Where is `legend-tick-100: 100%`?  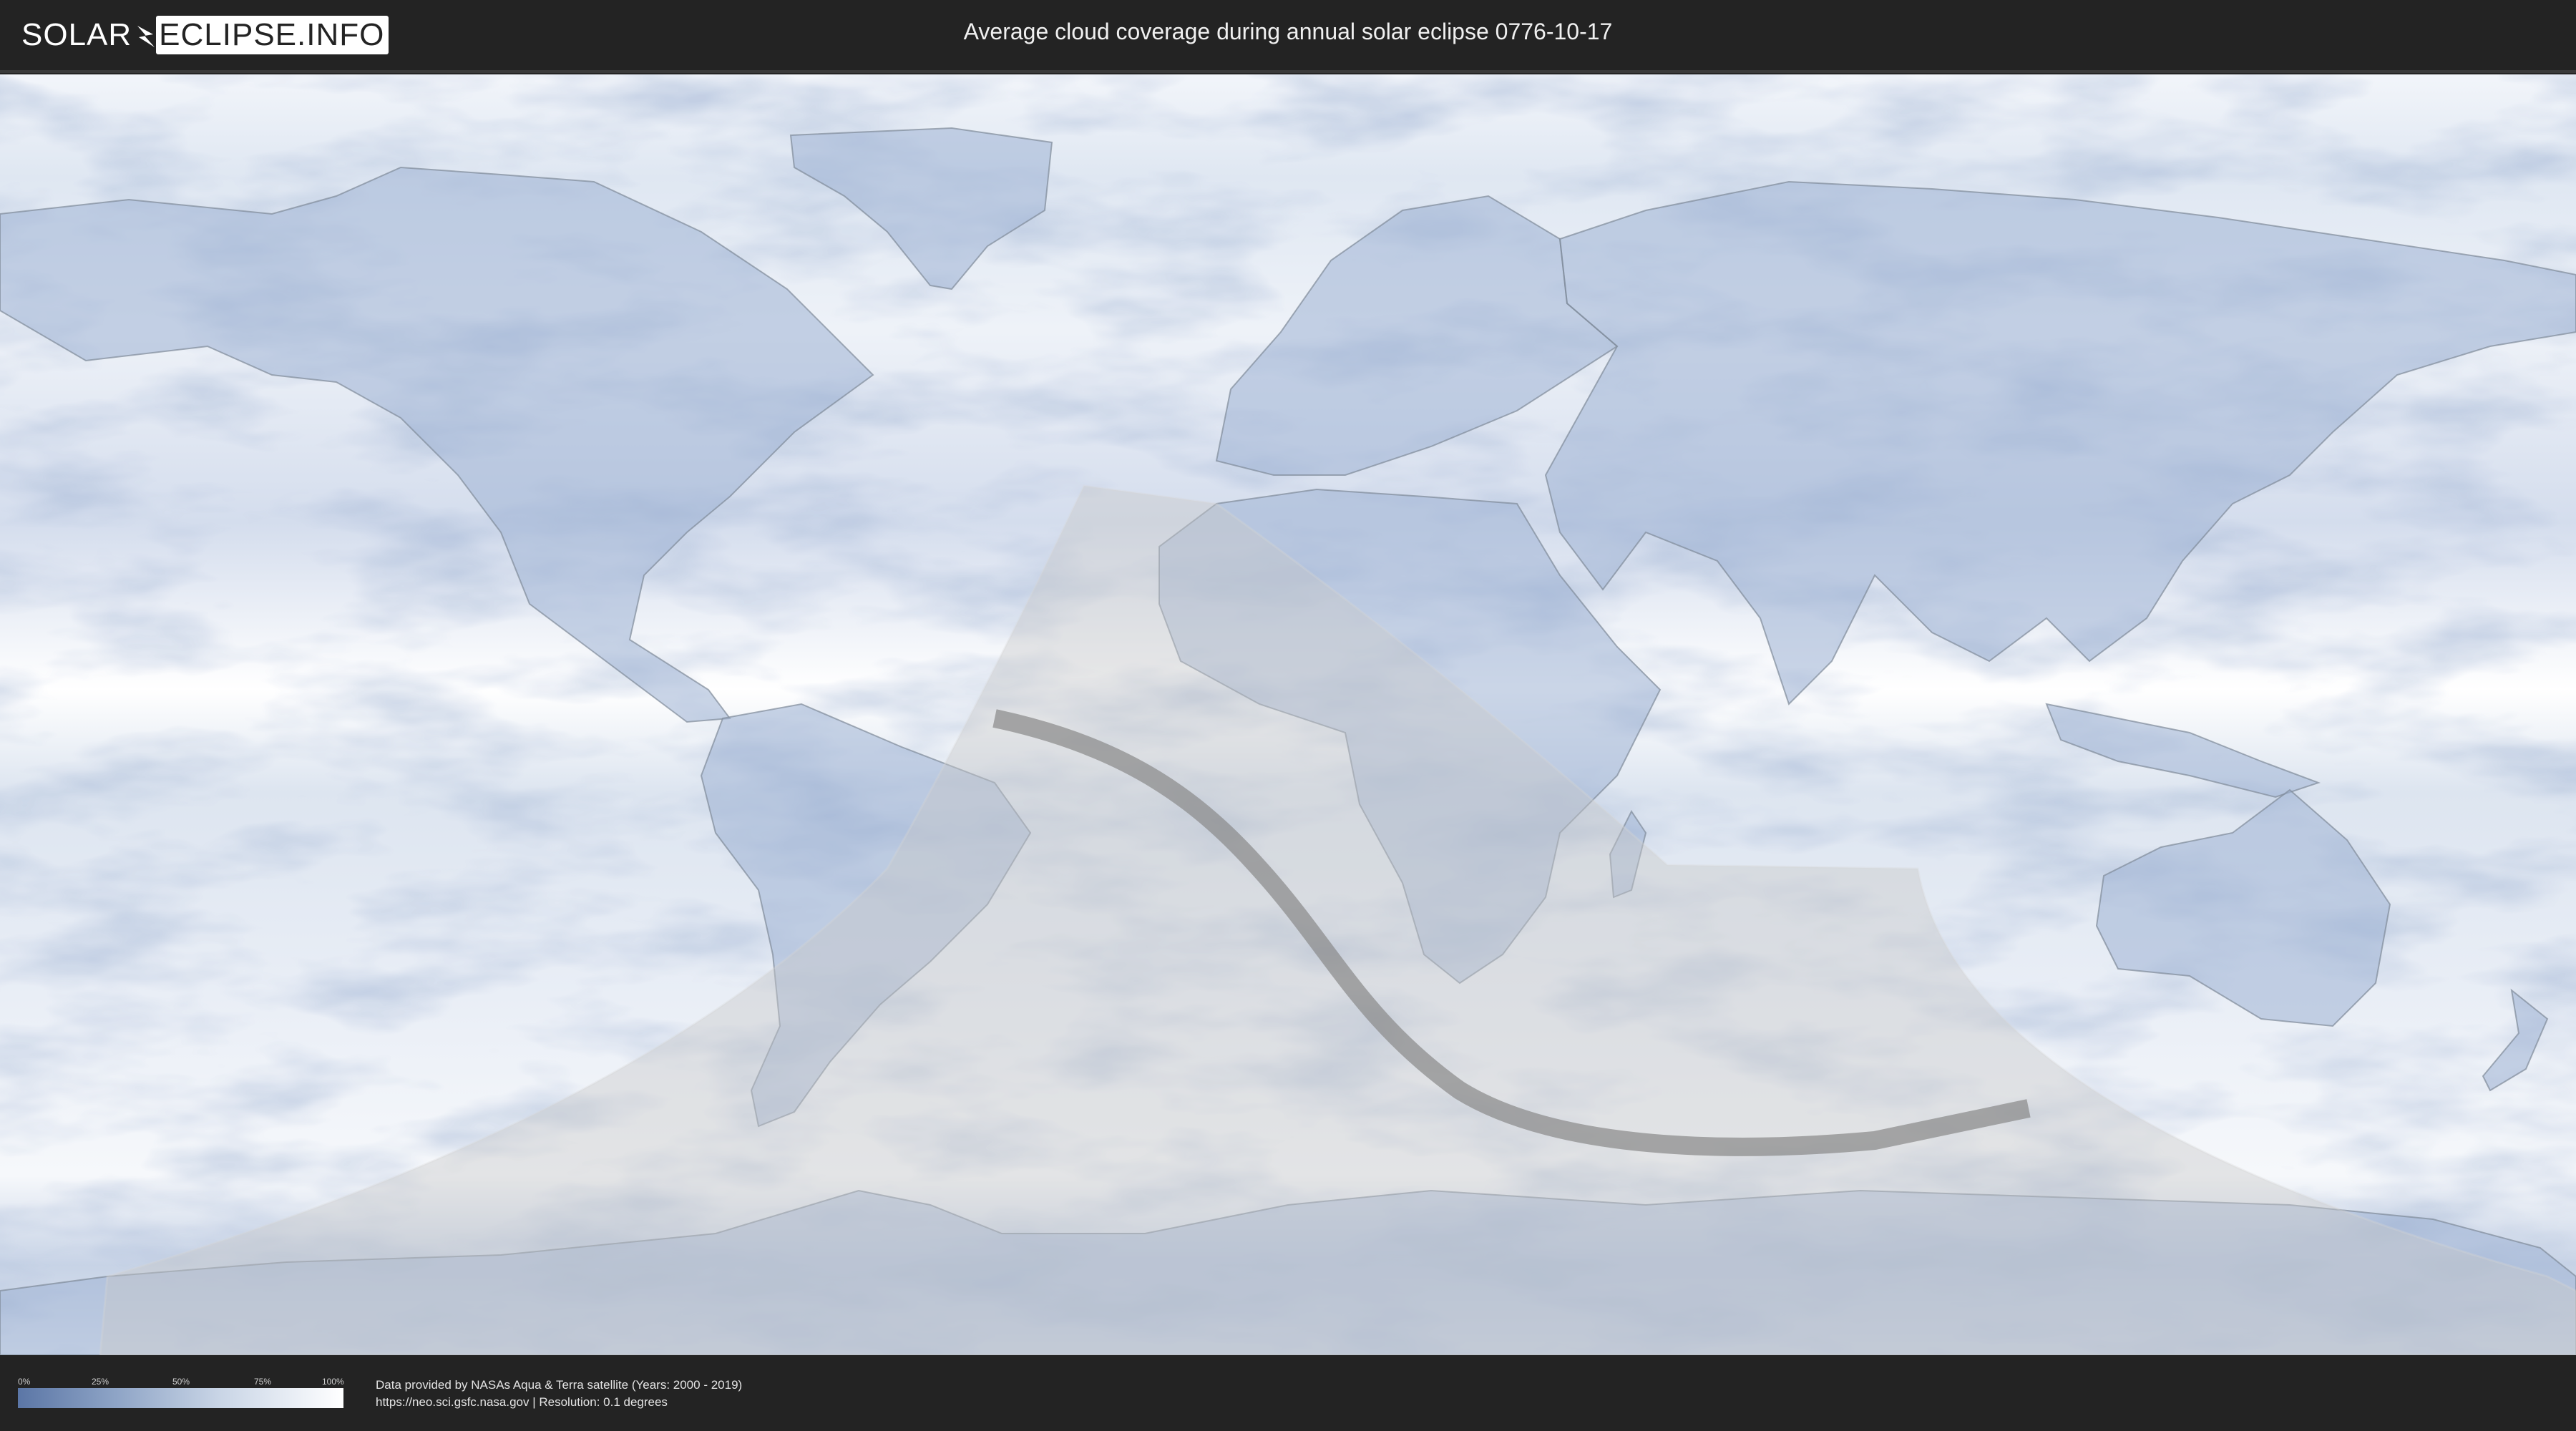
legend-tick-100: 100% is located at coordinates (333, 1382).